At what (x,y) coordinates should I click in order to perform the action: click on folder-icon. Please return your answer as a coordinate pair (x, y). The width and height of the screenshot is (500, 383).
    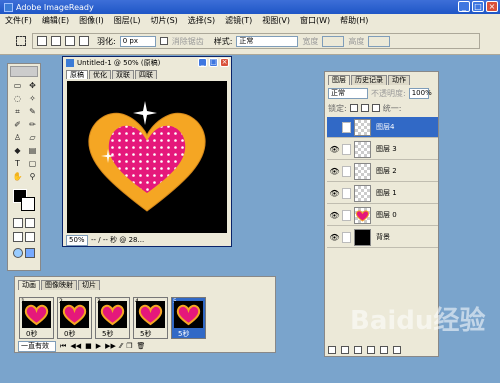
    Looking at the image, I should click on (358, 350).